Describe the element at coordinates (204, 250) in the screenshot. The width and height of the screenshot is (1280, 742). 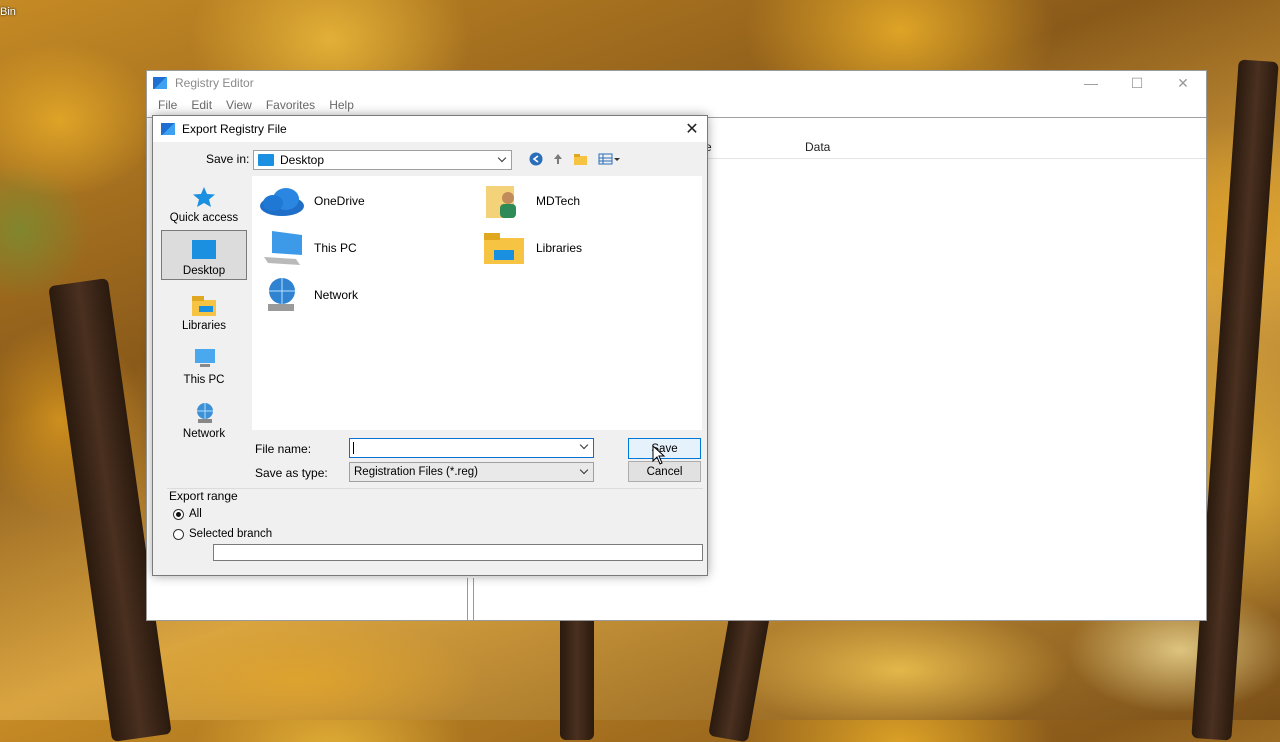
I see `desktop-icon` at that location.